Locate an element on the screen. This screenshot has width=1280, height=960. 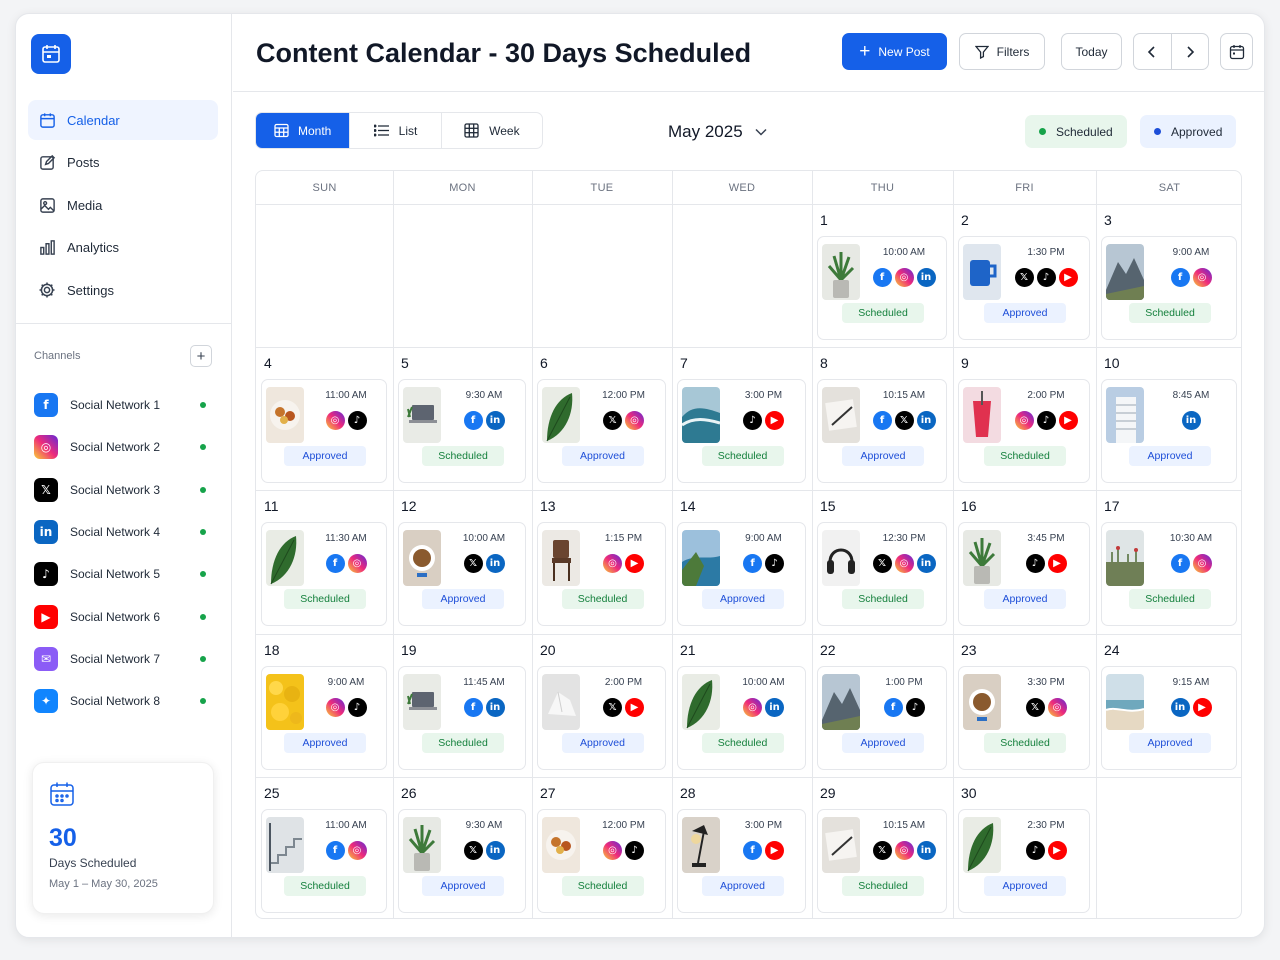
today-button: Today is located at coordinates (1091, 51).